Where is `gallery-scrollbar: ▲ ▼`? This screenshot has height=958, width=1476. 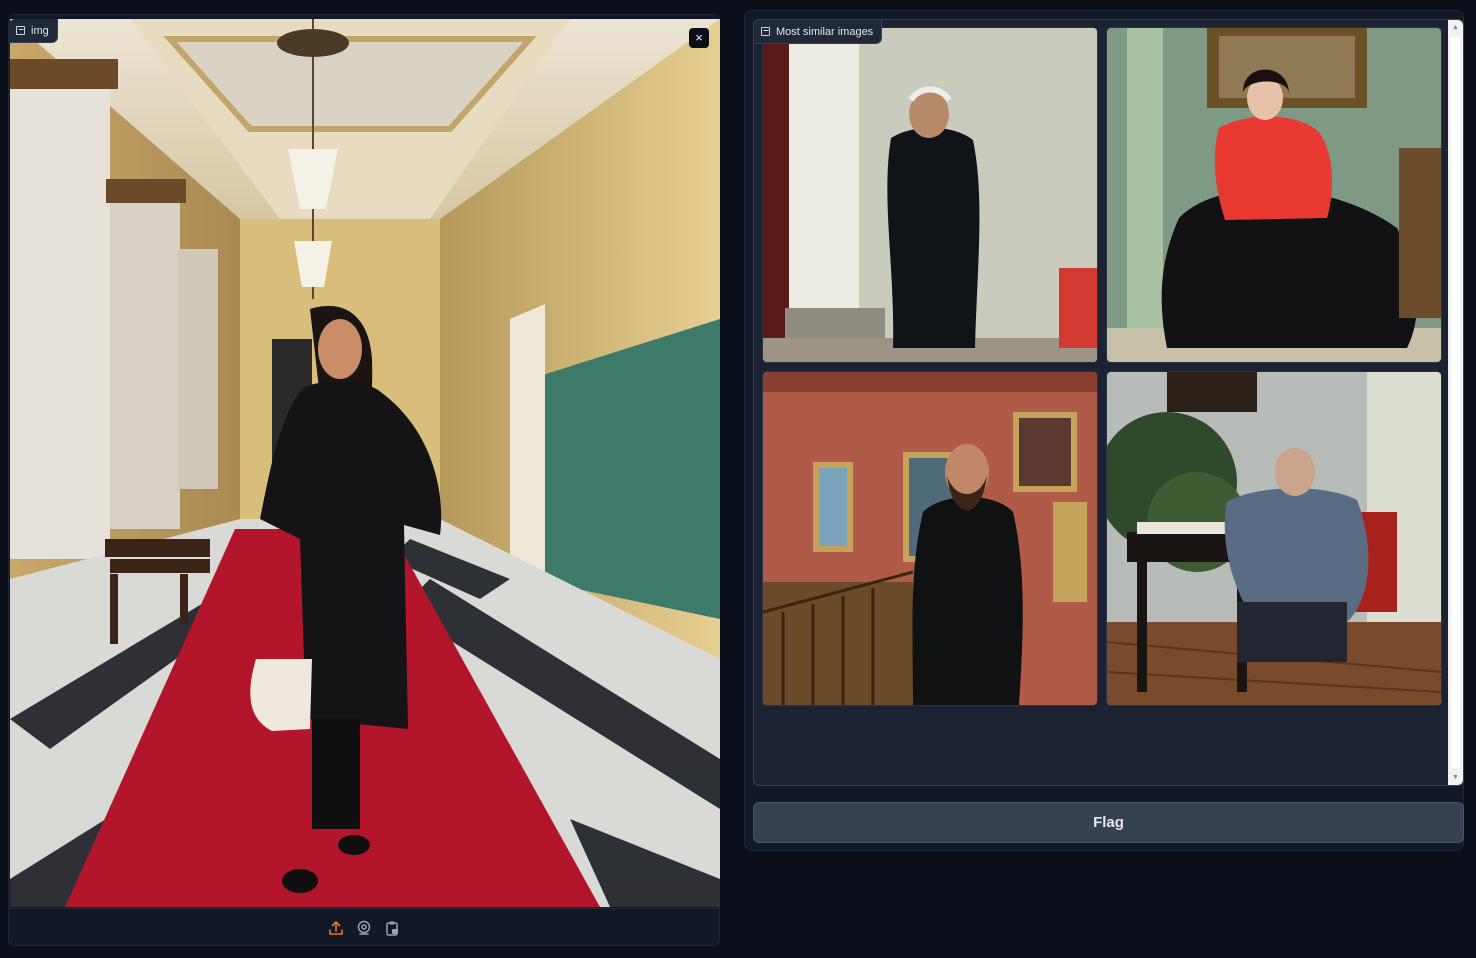
gallery-scrollbar: ▲ ▼ is located at coordinates (1455, 402).